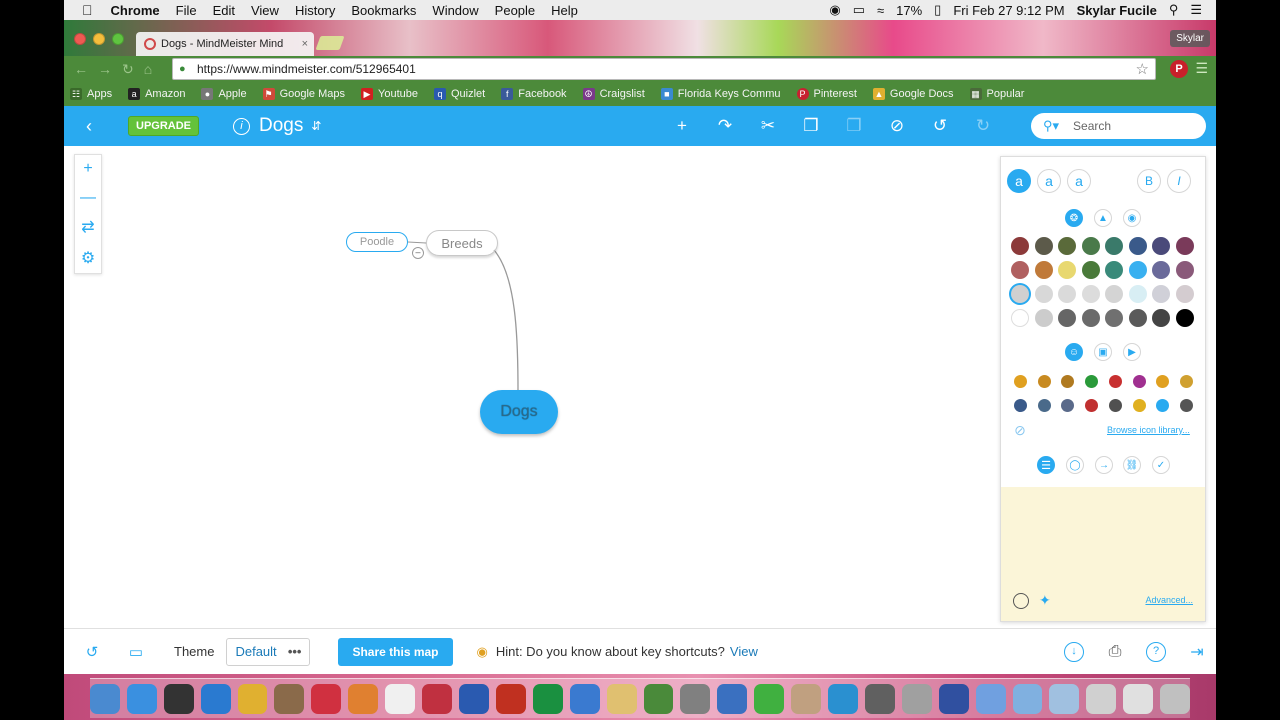 The image size is (1280, 720). Describe the element at coordinates (315, 10) in the screenshot. I see `menu-history: History` at that location.